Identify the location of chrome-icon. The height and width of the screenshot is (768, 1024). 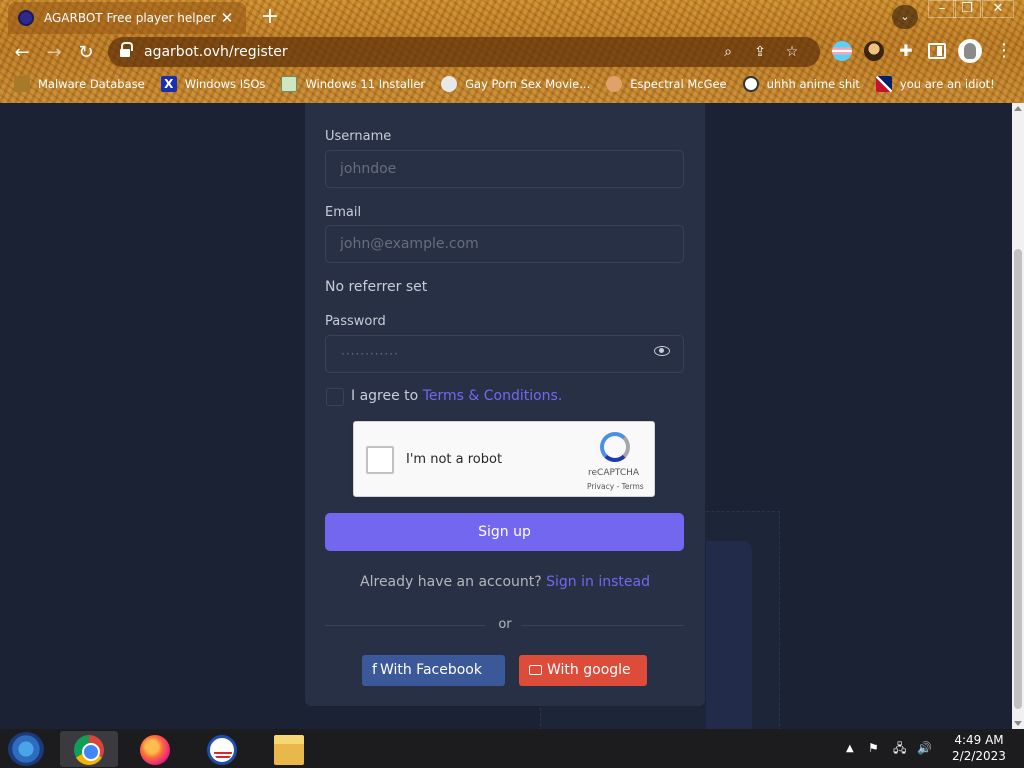
(89, 750).